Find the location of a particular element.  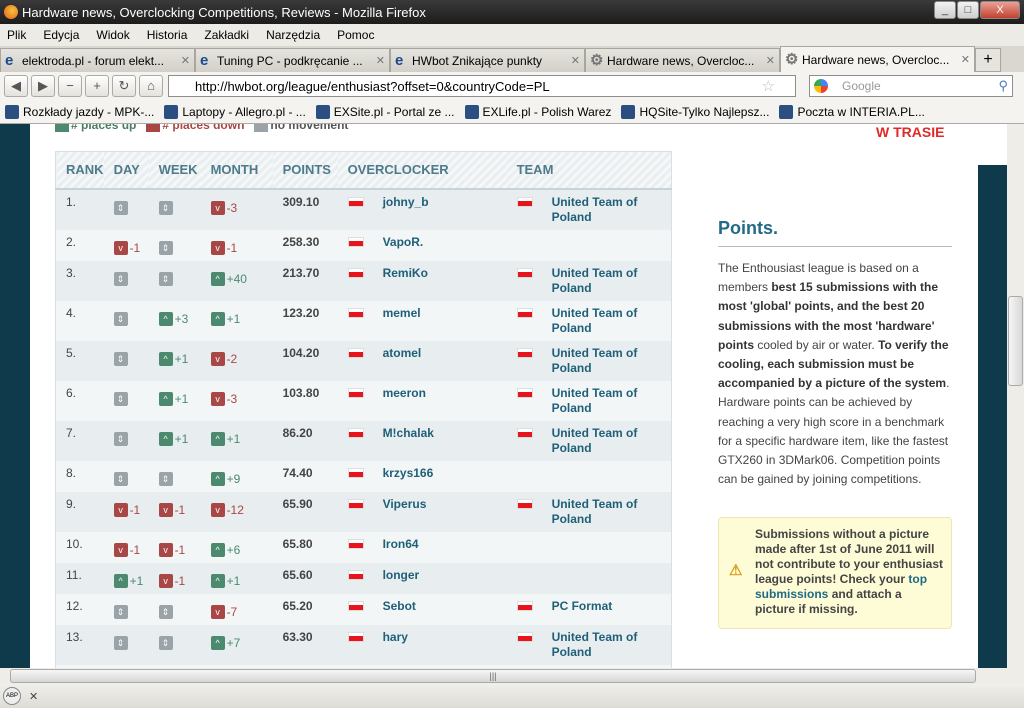

home-button: ⌂ is located at coordinates (151, 86).